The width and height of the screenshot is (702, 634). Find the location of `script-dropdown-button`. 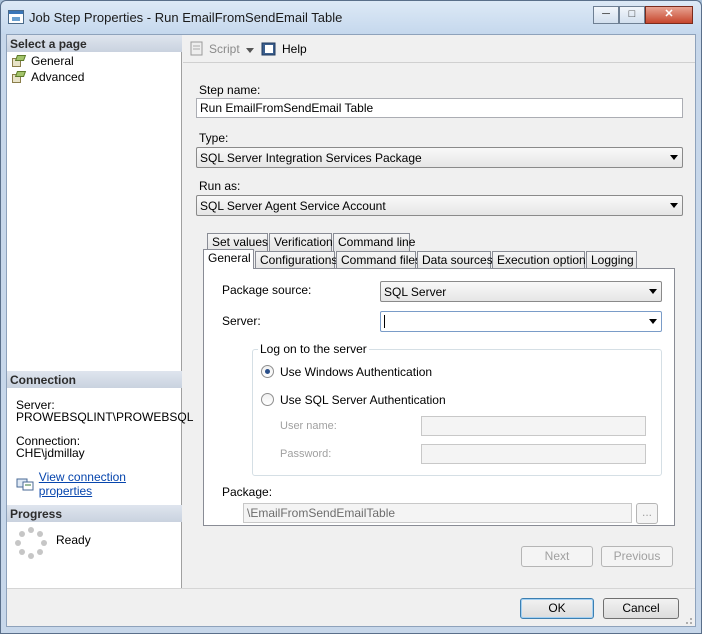

script-dropdown-button is located at coordinates (250, 50).